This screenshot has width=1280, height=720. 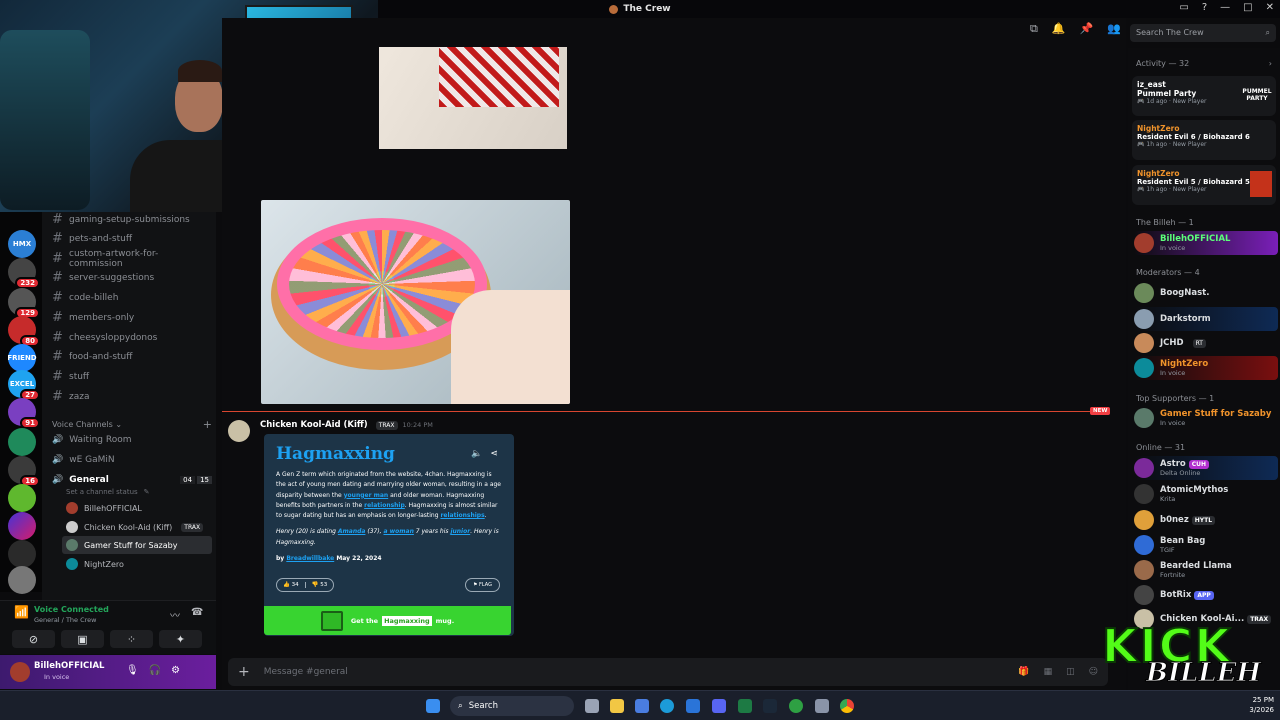 What do you see at coordinates (24, 273) in the screenshot?
I see `server-icon: 232` at bounding box center [24, 273].